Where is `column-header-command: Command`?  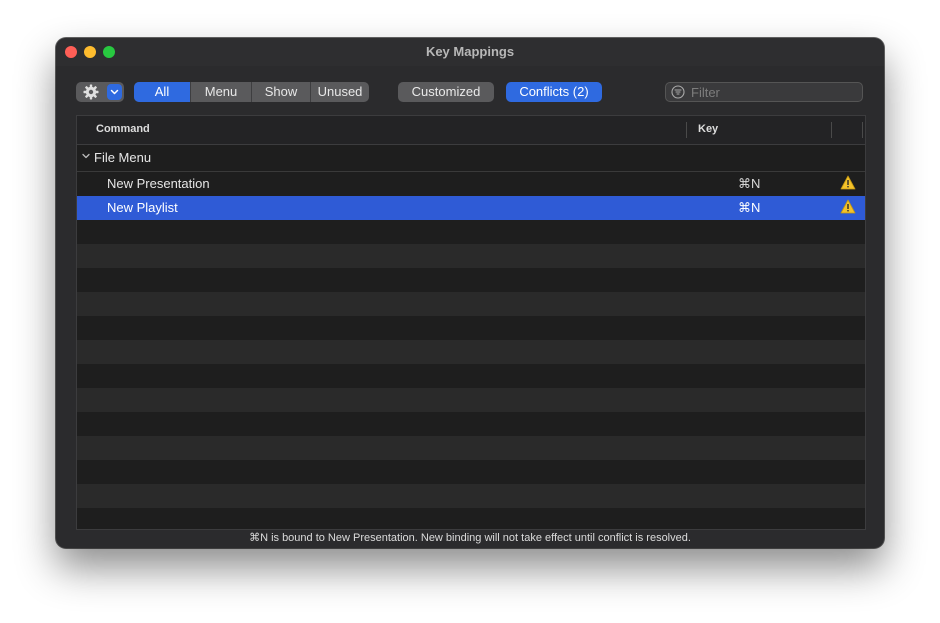
column-header-command: Command is located at coordinates (123, 129).